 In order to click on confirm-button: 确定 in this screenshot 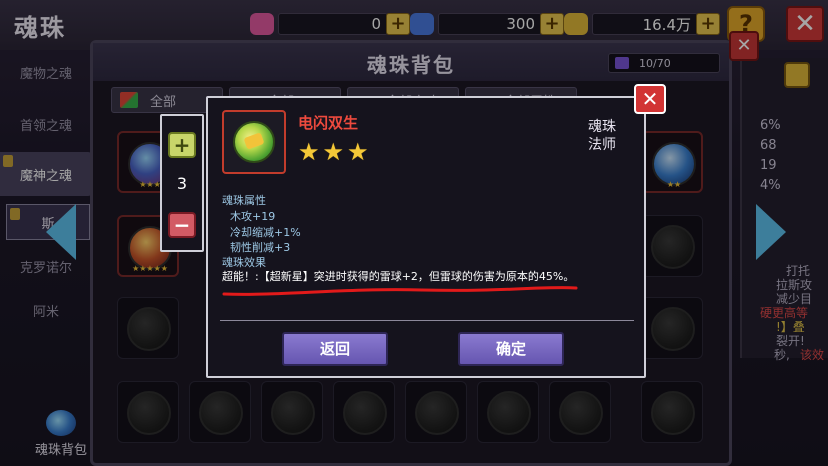, I will do `click(511, 349)`.